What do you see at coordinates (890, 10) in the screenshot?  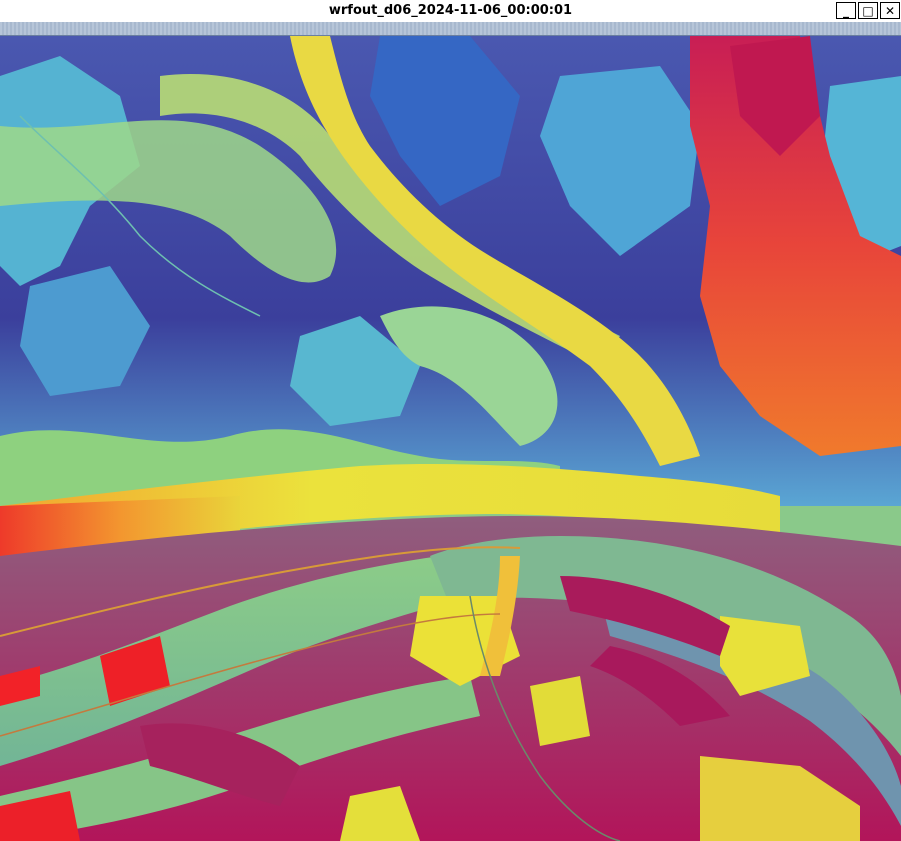 I see `close-button: ✕` at bounding box center [890, 10].